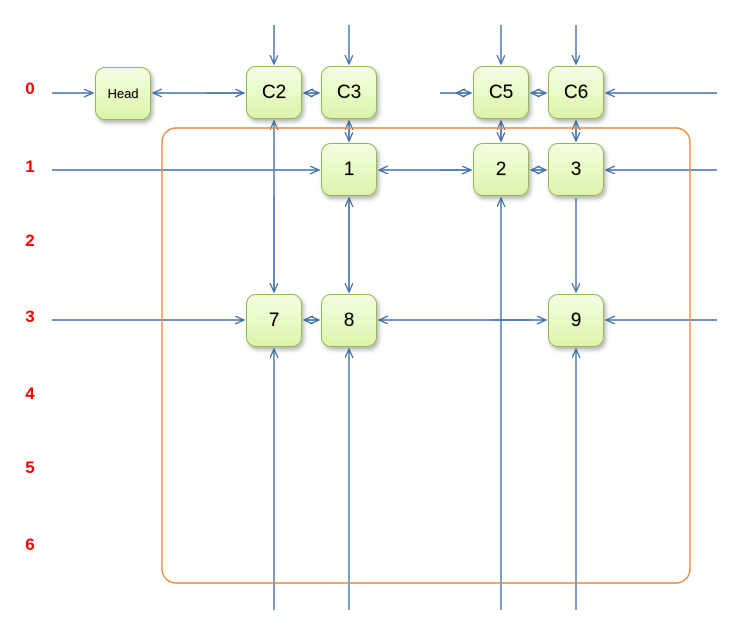 This screenshot has height=638, width=744. I want to click on node-c6: C6, so click(576, 92).